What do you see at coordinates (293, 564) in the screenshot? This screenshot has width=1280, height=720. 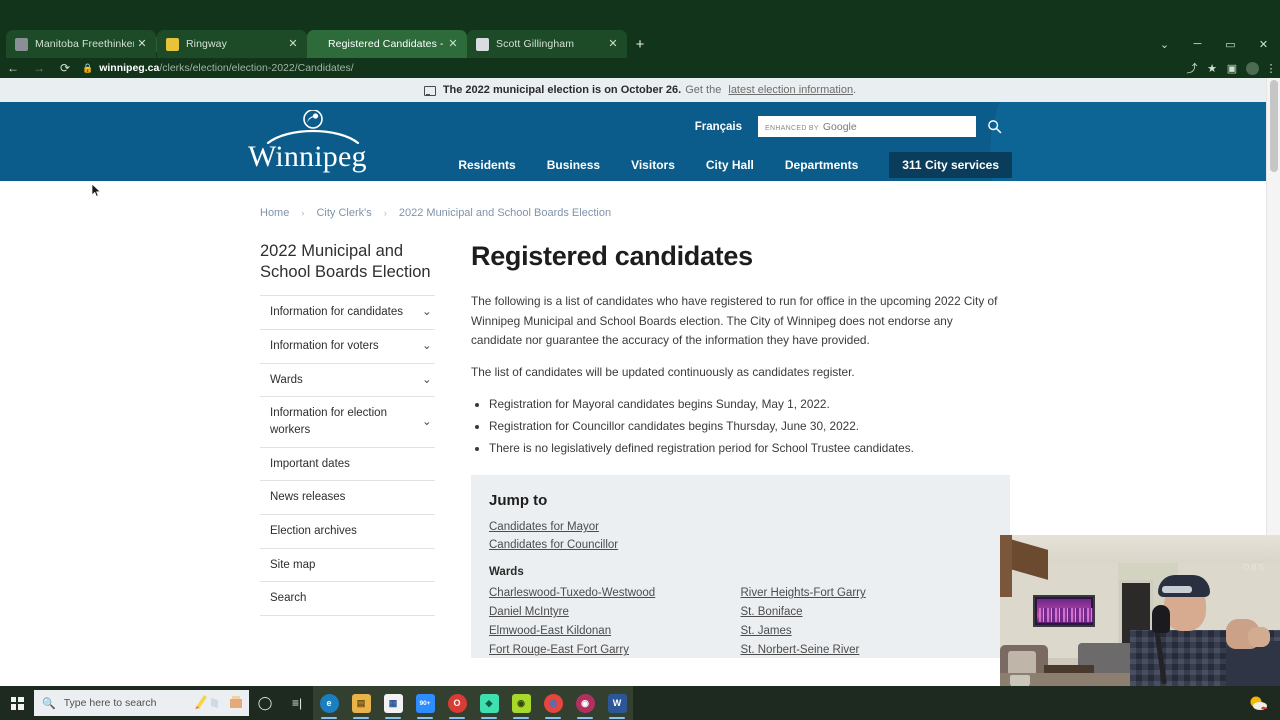 I see `sidebar-item-label: Site map` at bounding box center [293, 564].